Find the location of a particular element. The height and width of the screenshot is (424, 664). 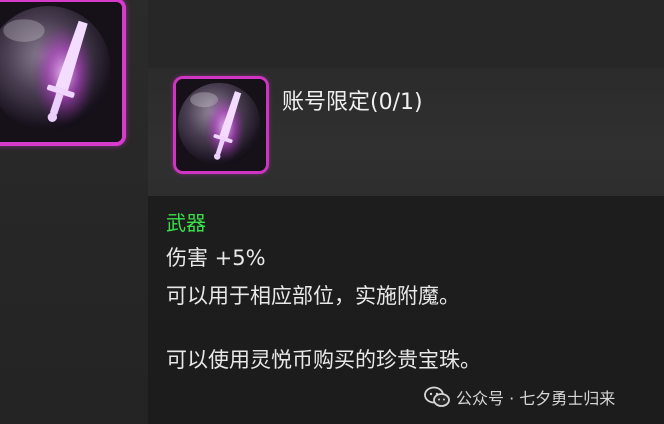

item-category: 武器 is located at coordinates (186, 223).